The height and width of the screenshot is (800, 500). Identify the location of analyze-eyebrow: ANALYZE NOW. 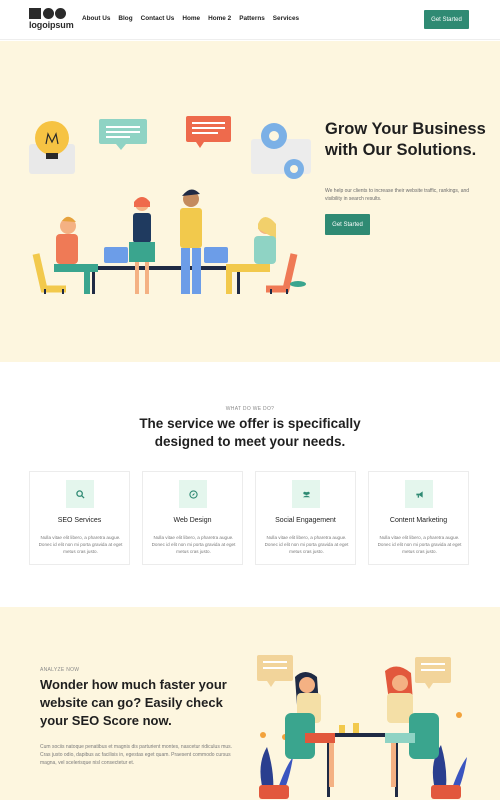
(60, 670).